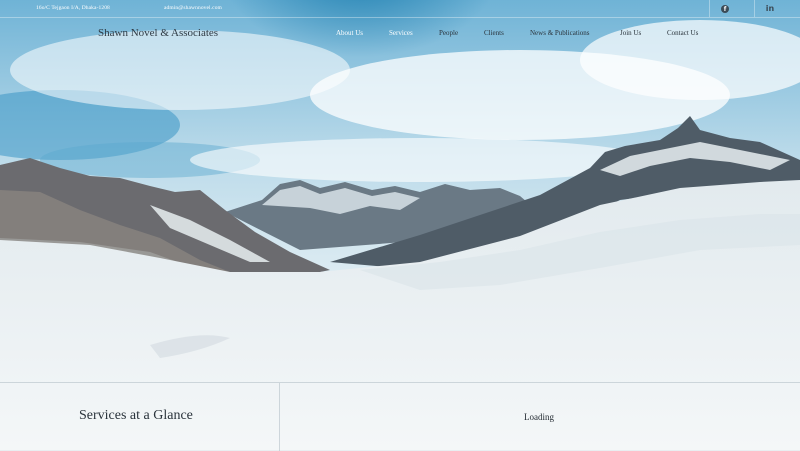 This screenshot has width=800, height=451. Describe the element at coordinates (494, 33) in the screenshot. I see `nav-clients: Clients` at that location.